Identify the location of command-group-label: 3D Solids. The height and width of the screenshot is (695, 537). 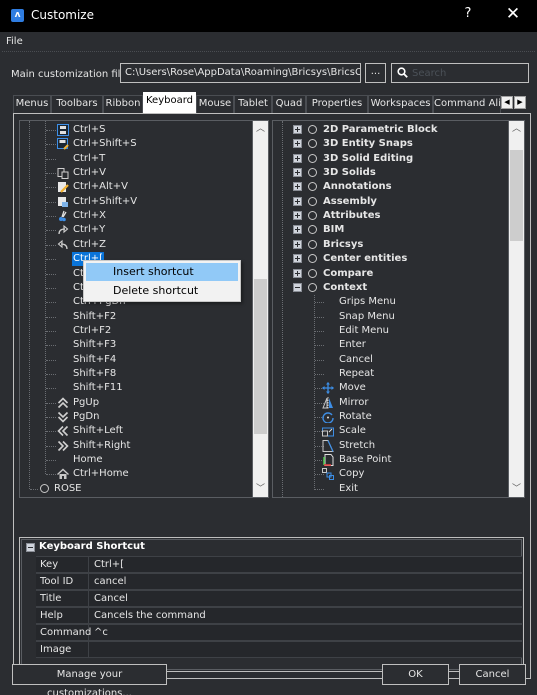
(349, 173).